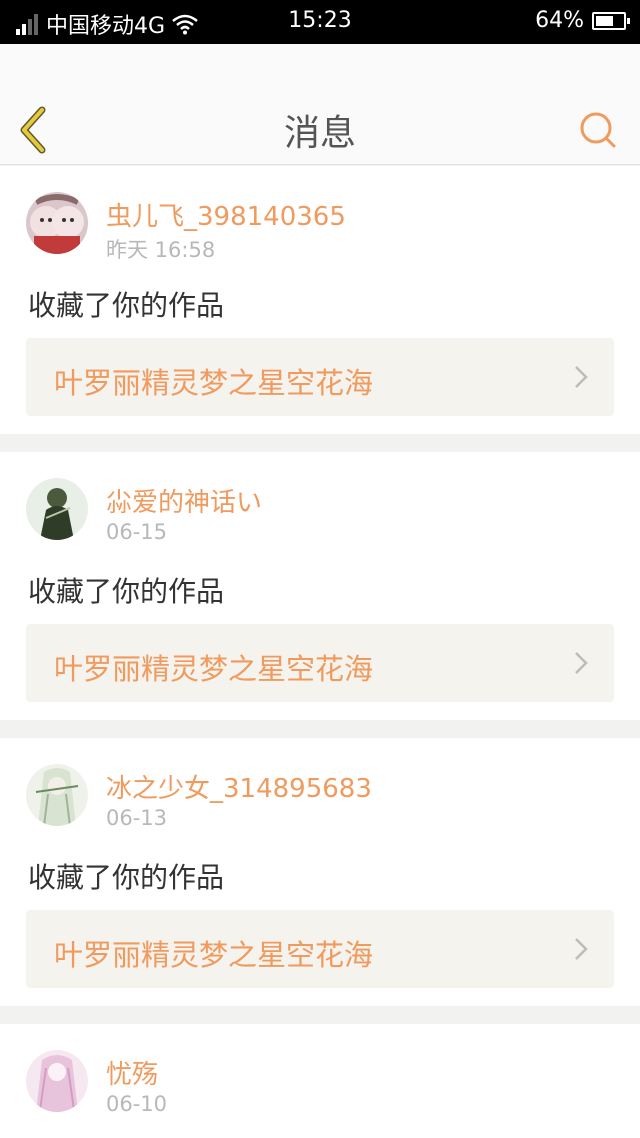 Image resolution: width=640 pixels, height=1138 pixels. Describe the element at coordinates (137, 532) in the screenshot. I see `post-time: 06-15` at that location.